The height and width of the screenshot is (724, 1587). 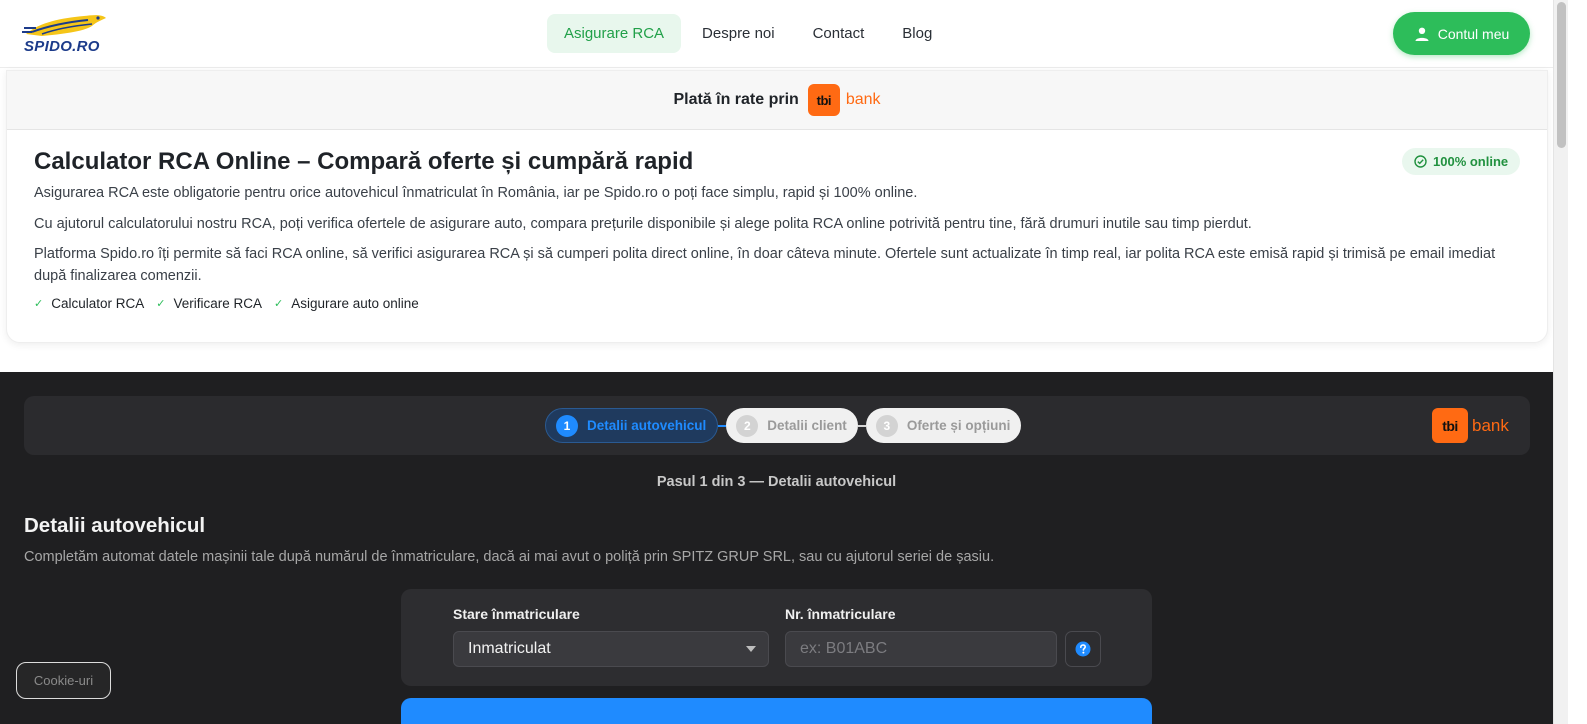 What do you see at coordinates (1422, 34) in the screenshot?
I see `user-icon` at bounding box center [1422, 34].